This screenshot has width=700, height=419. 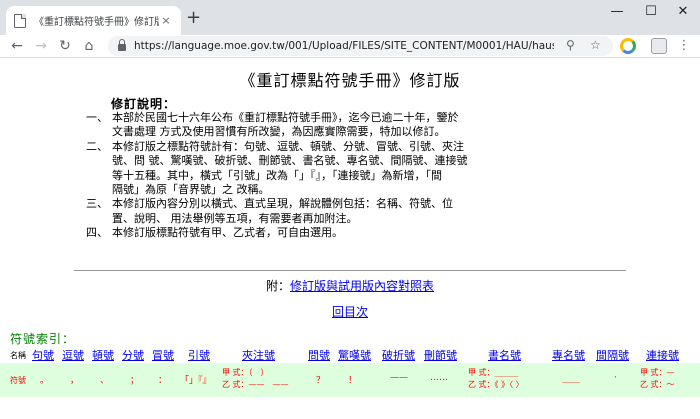 I want to click on tab-close-button: ×, so click(x=166, y=20).